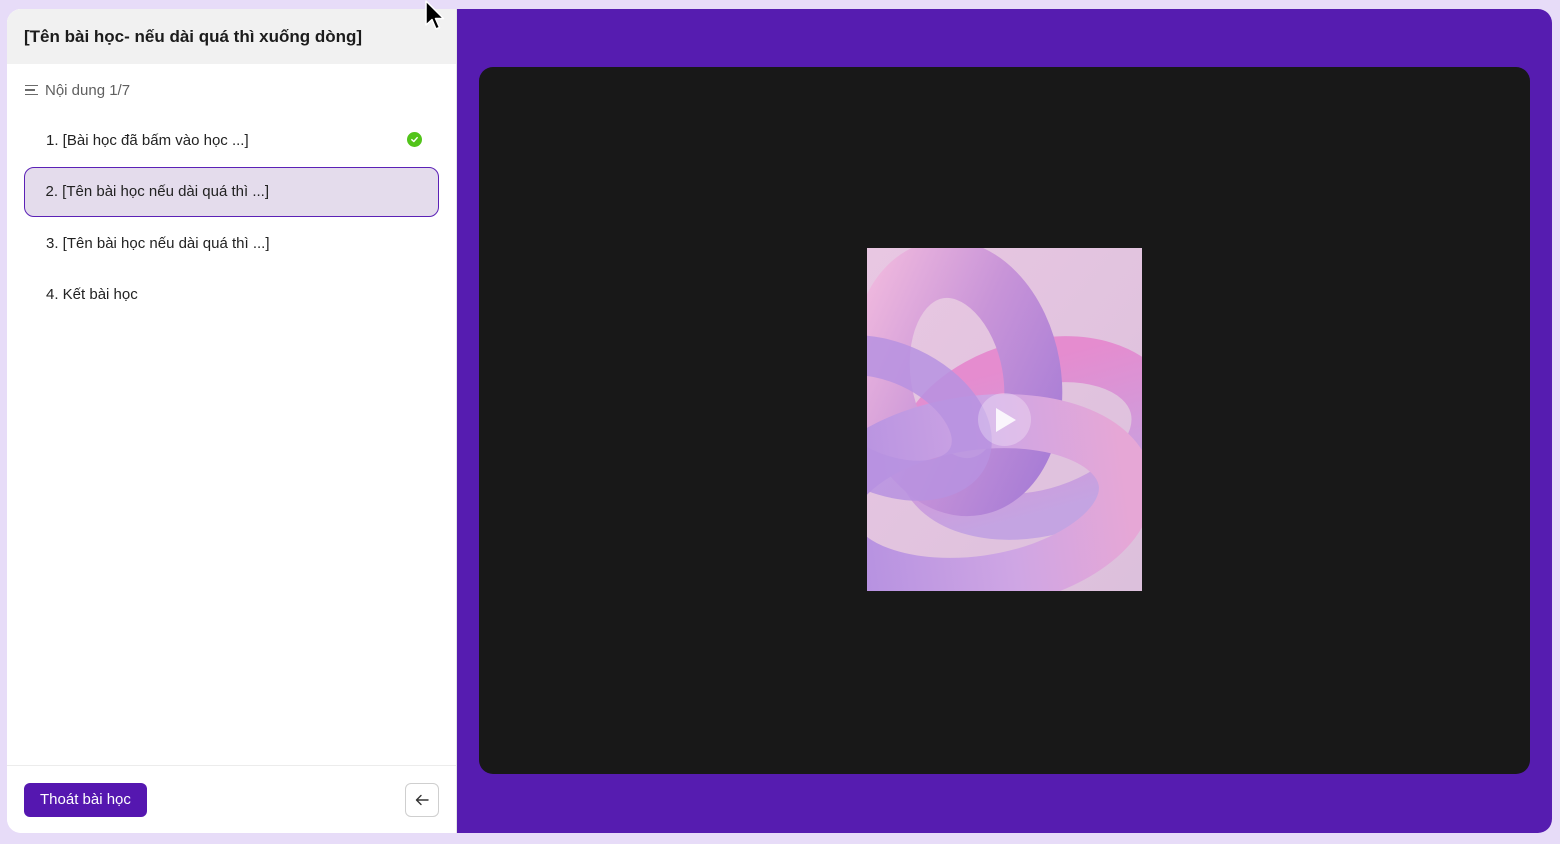  What do you see at coordinates (231, 295) in the screenshot?
I see `lesson-item-4: 4. Kết bài học` at bounding box center [231, 295].